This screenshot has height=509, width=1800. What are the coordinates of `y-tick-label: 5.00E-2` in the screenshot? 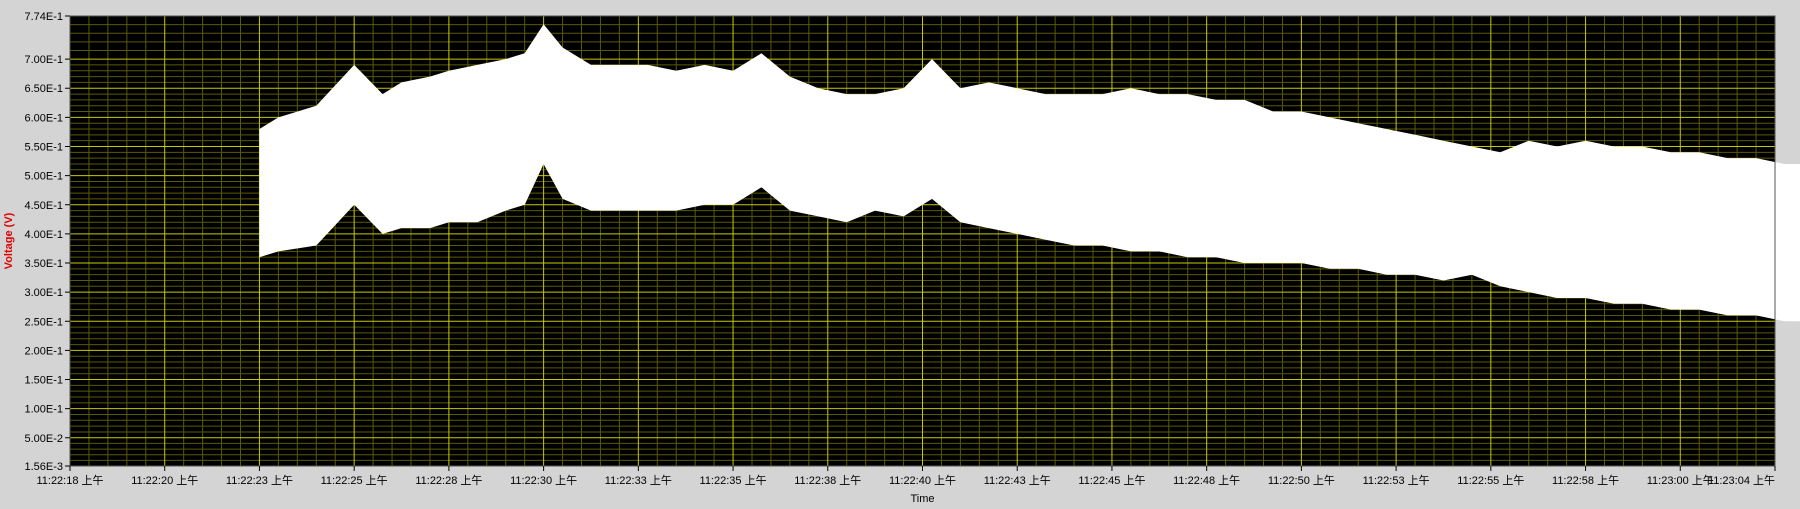 It's located at (43, 439).